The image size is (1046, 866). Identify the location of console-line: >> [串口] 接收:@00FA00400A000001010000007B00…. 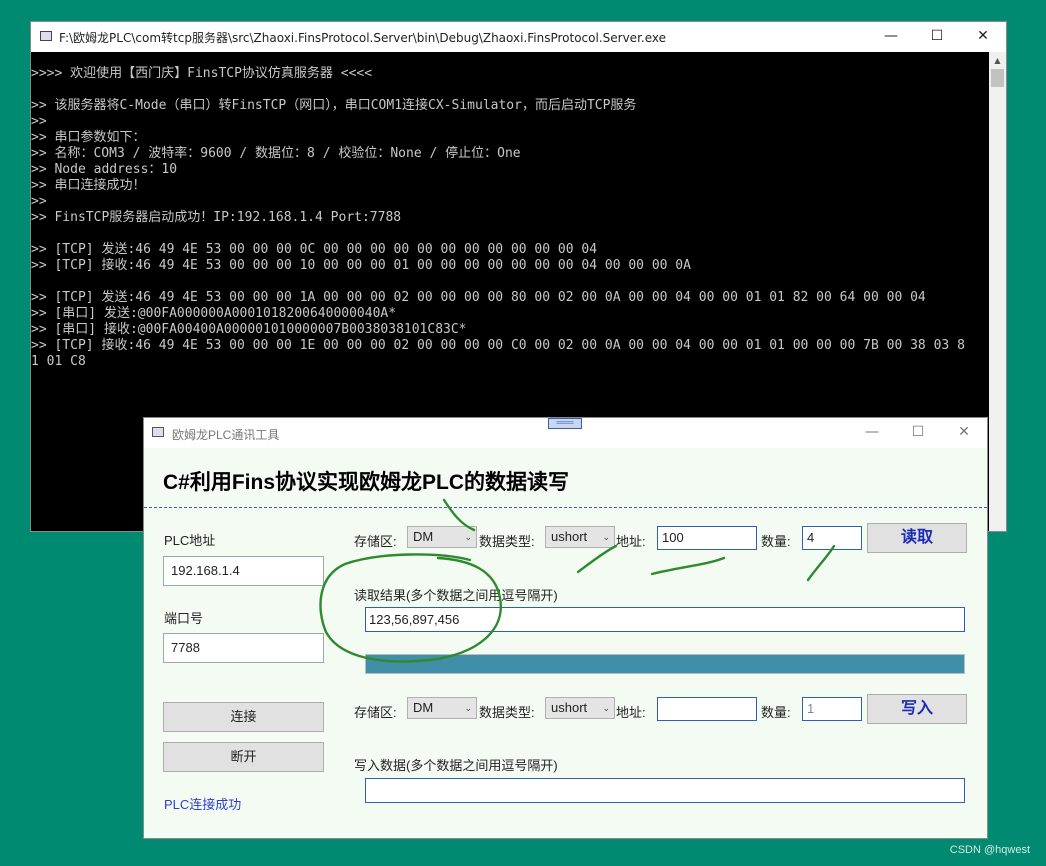
(249, 329).